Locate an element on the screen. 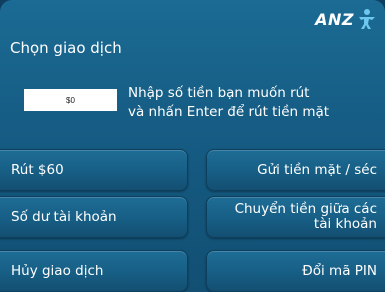  balance-label: Số dư tài khoản is located at coordinates (64, 216).